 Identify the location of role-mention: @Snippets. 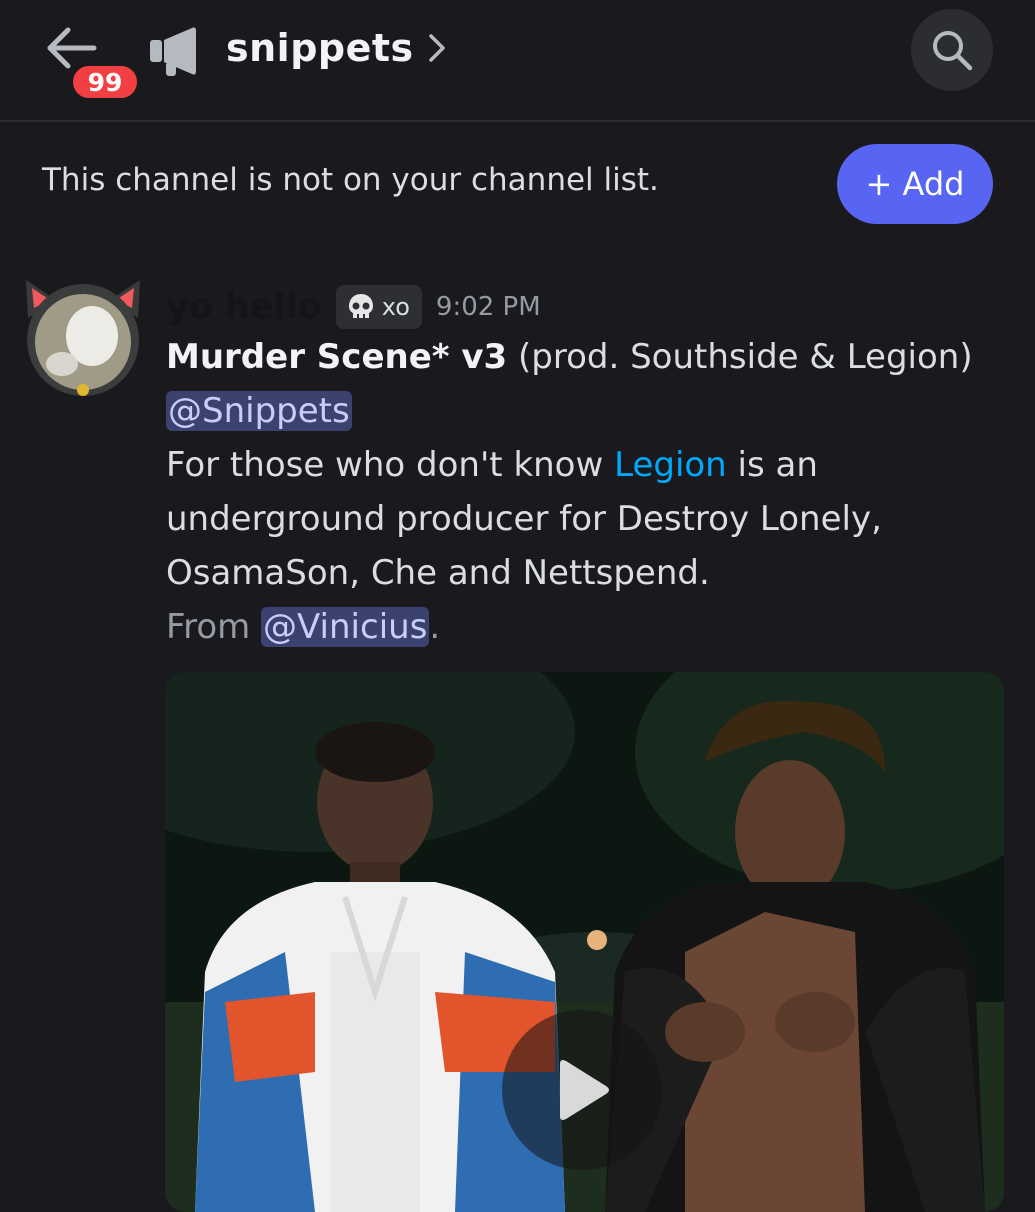
(259, 411).